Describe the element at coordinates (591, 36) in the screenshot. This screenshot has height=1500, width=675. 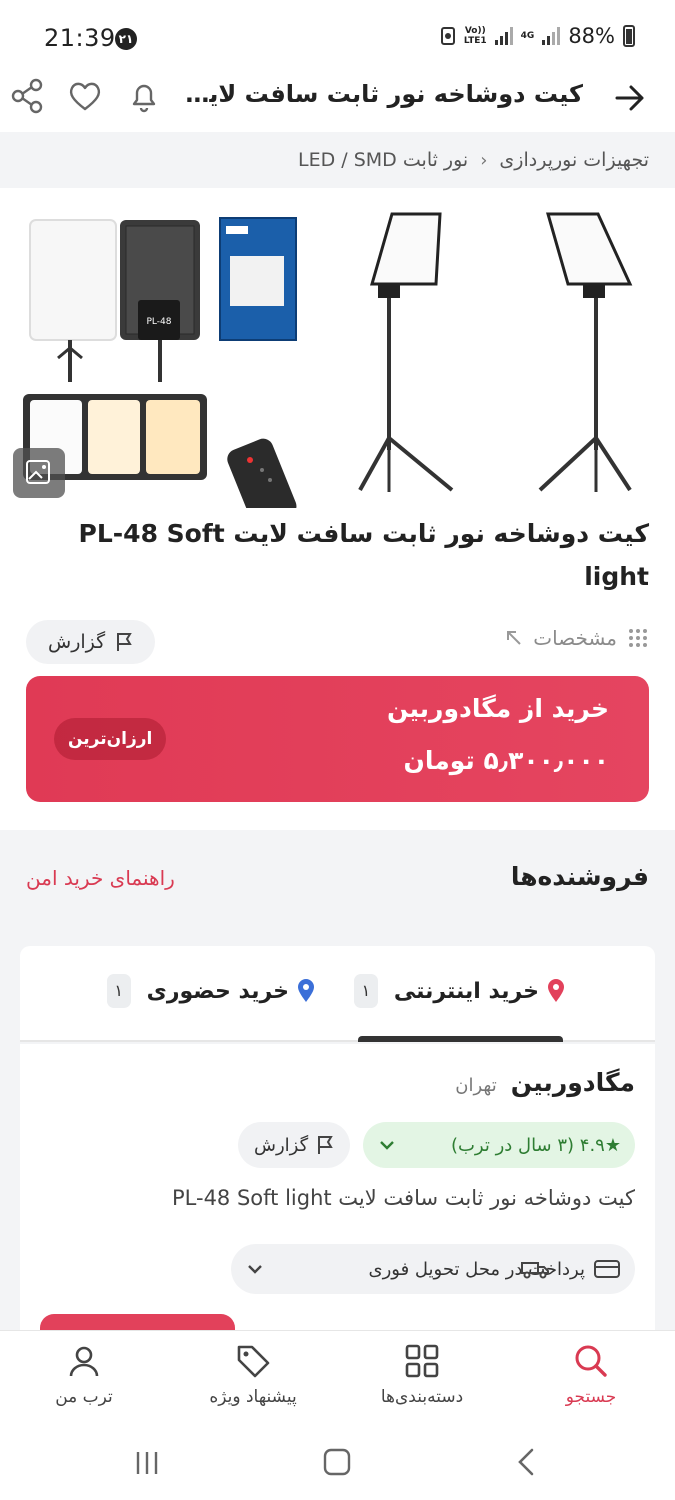
I see `battery-percent: 88%` at that location.